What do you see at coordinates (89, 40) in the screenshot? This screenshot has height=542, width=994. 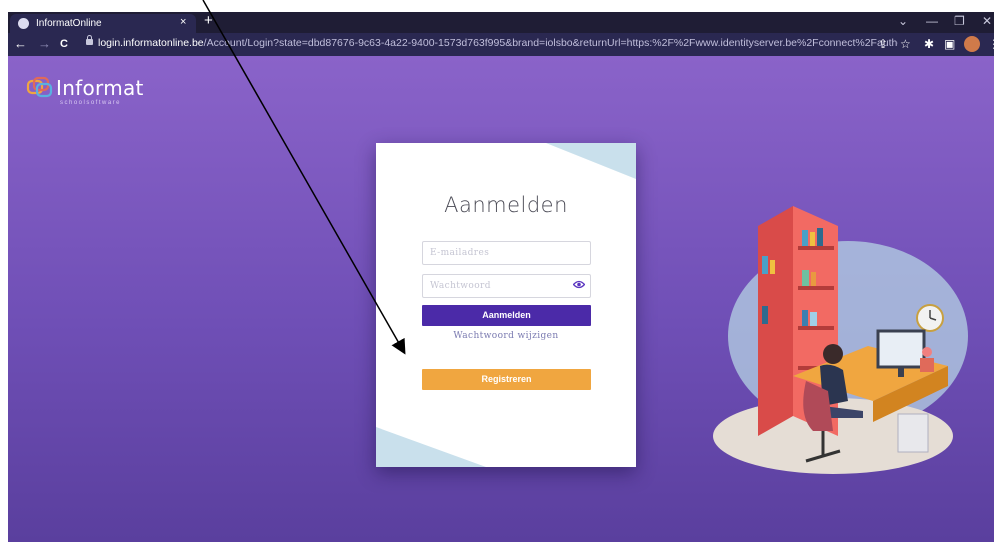 I see `lock-icon` at bounding box center [89, 40].